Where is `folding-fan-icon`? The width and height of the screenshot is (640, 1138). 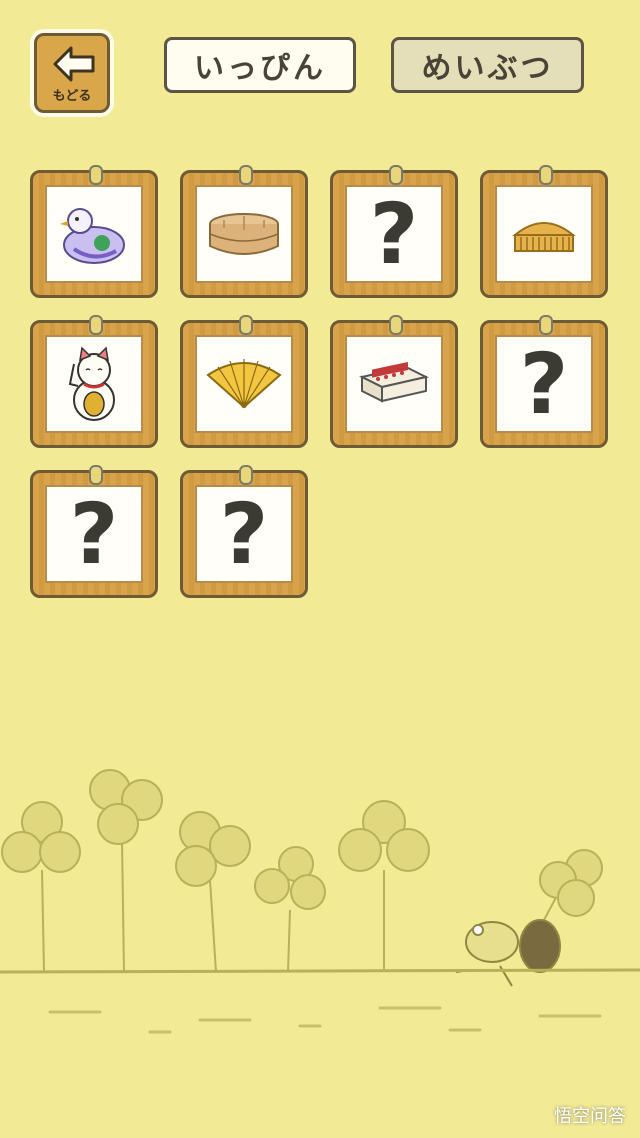
folding-fan-icon is located at coordinates (244, 384).